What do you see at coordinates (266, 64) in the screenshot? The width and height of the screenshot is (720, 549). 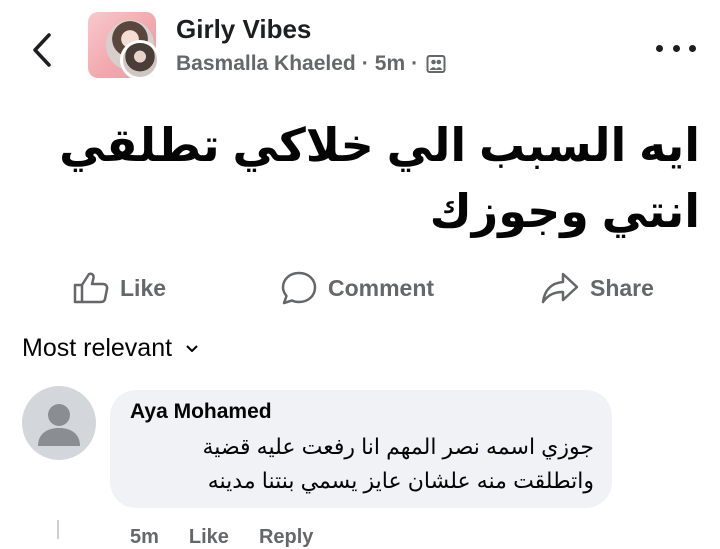 I see `author-name: Basmalla Khaeled` at bounding box center [266, 64].